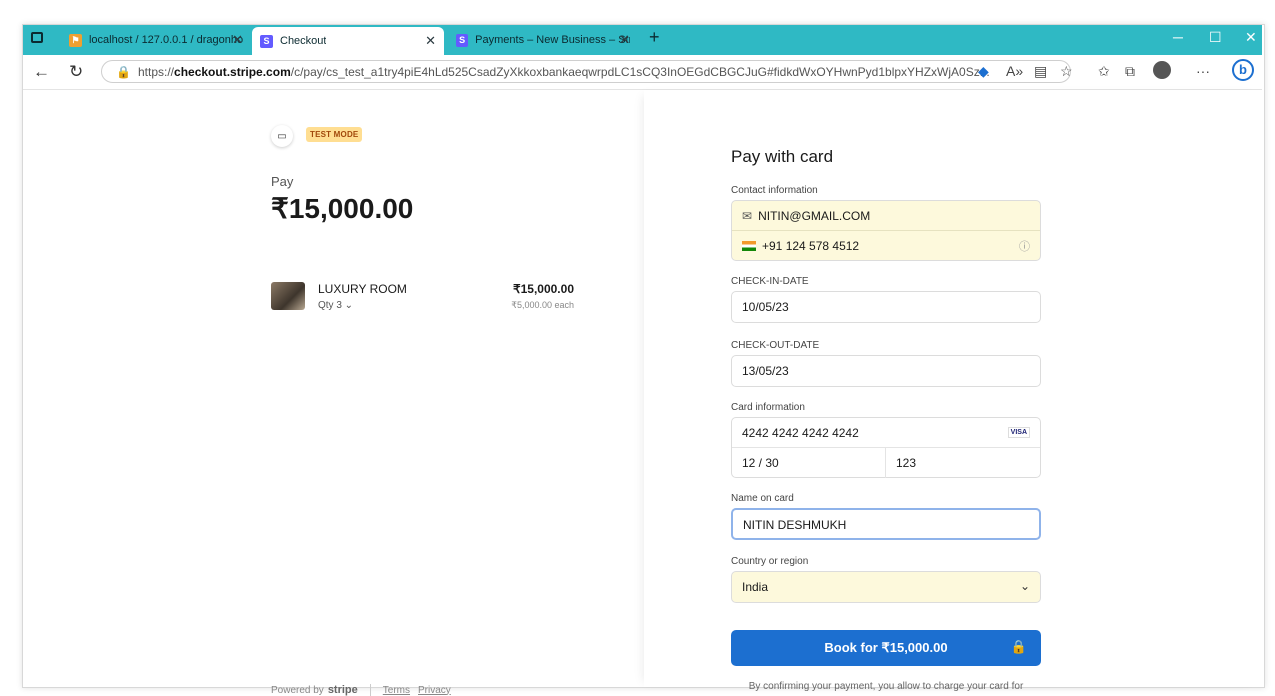 The image size is (1275, 696). I want to click on country-label: Country or region, so click(770, 561).